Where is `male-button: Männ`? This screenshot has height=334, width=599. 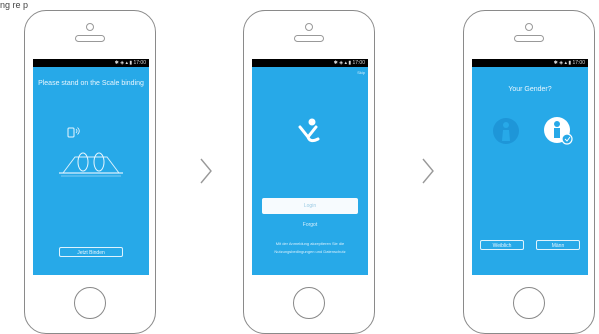 male-button: Männ is located at coordinates (558, 245).